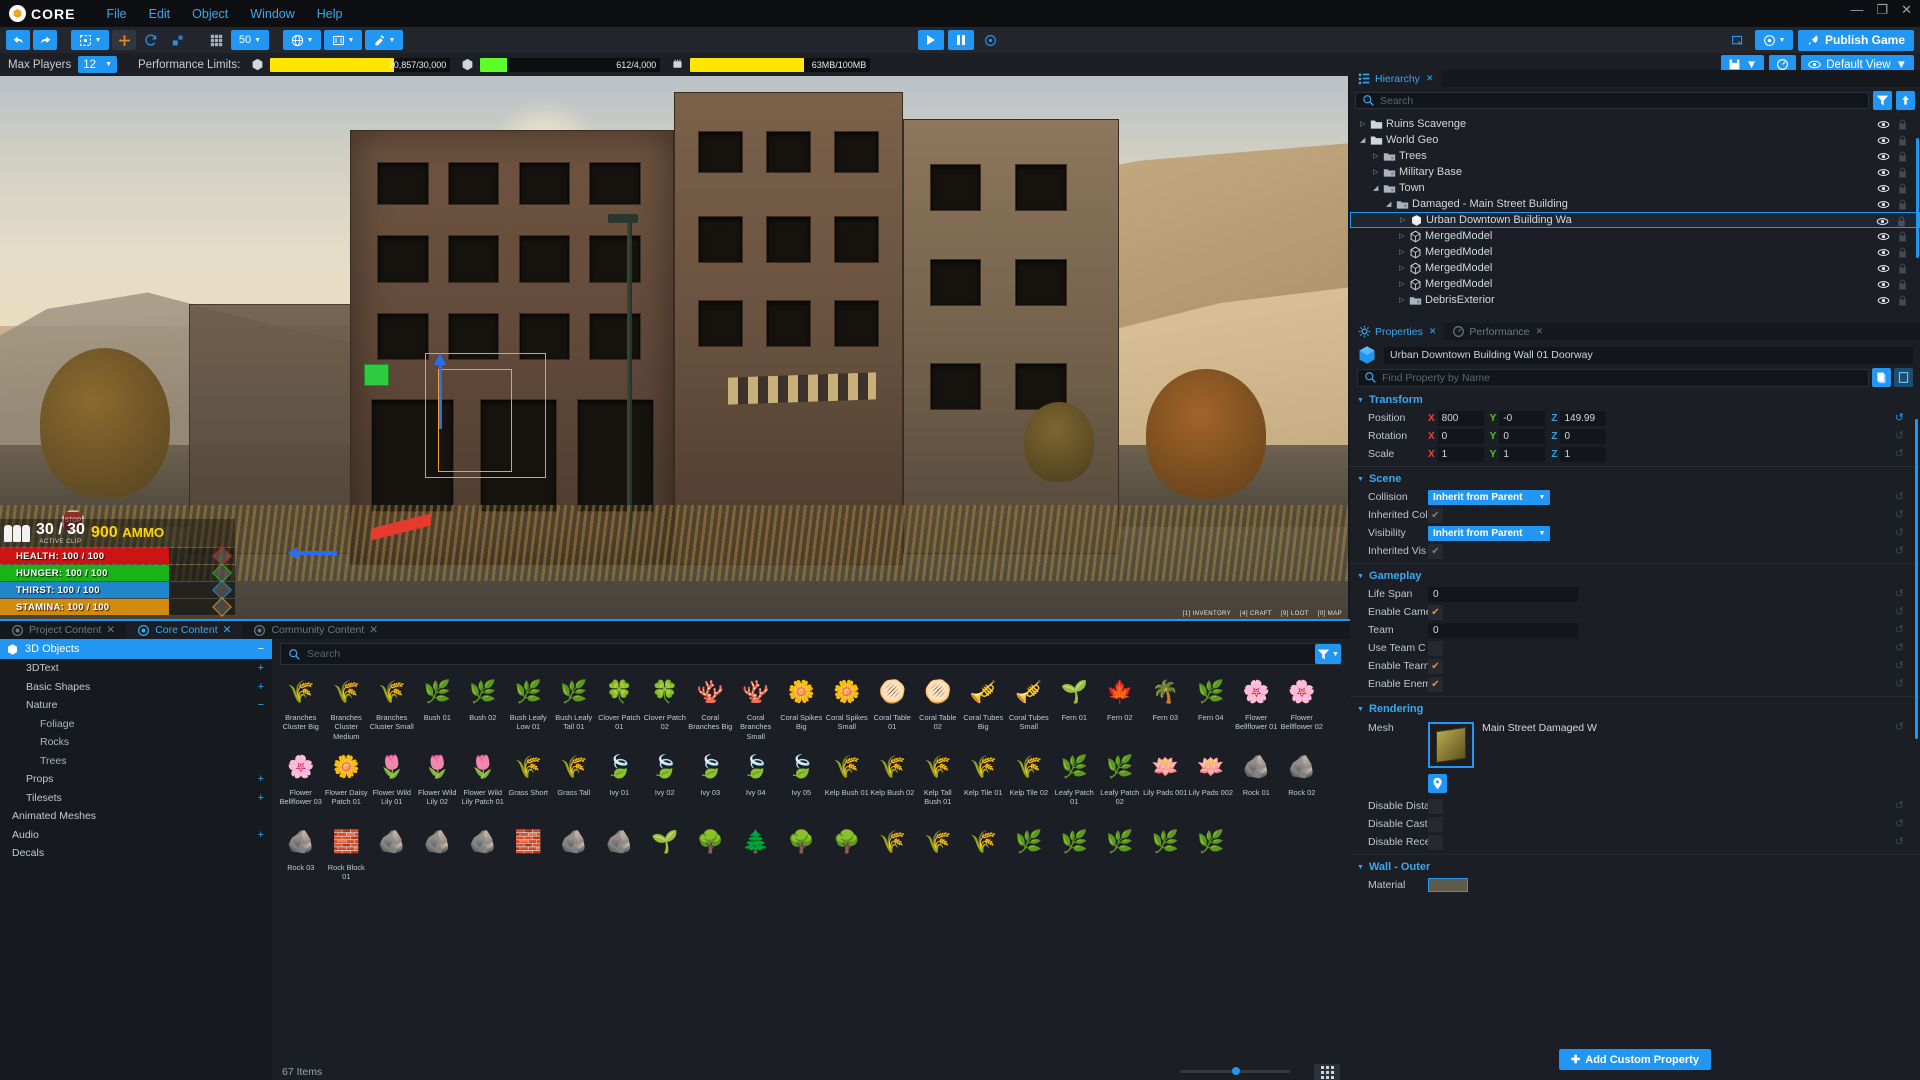 The image size is (1920, 1080). Describe the element at coordinates (1120, 706) in the screenshot. I see `asset-tile: 🍁 Fern 02` at that location.